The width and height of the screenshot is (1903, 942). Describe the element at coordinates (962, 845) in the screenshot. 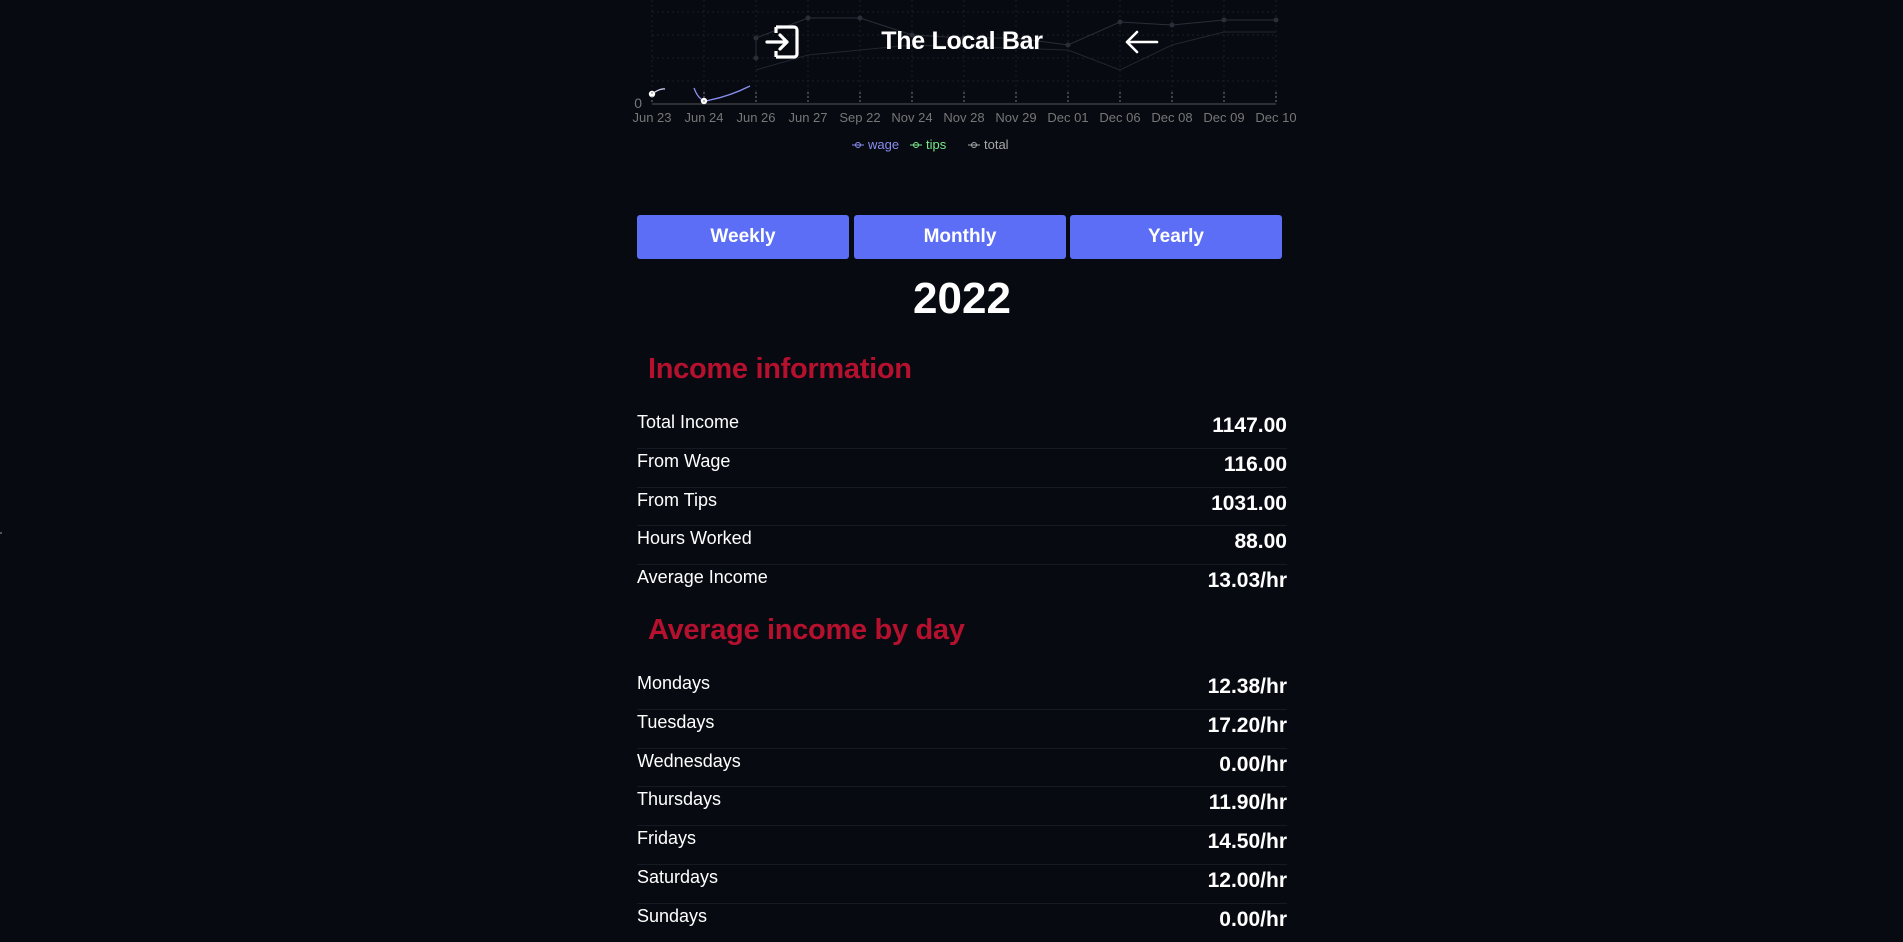

I see `day-row-friday: Fridays 14.50/hr` at that location.